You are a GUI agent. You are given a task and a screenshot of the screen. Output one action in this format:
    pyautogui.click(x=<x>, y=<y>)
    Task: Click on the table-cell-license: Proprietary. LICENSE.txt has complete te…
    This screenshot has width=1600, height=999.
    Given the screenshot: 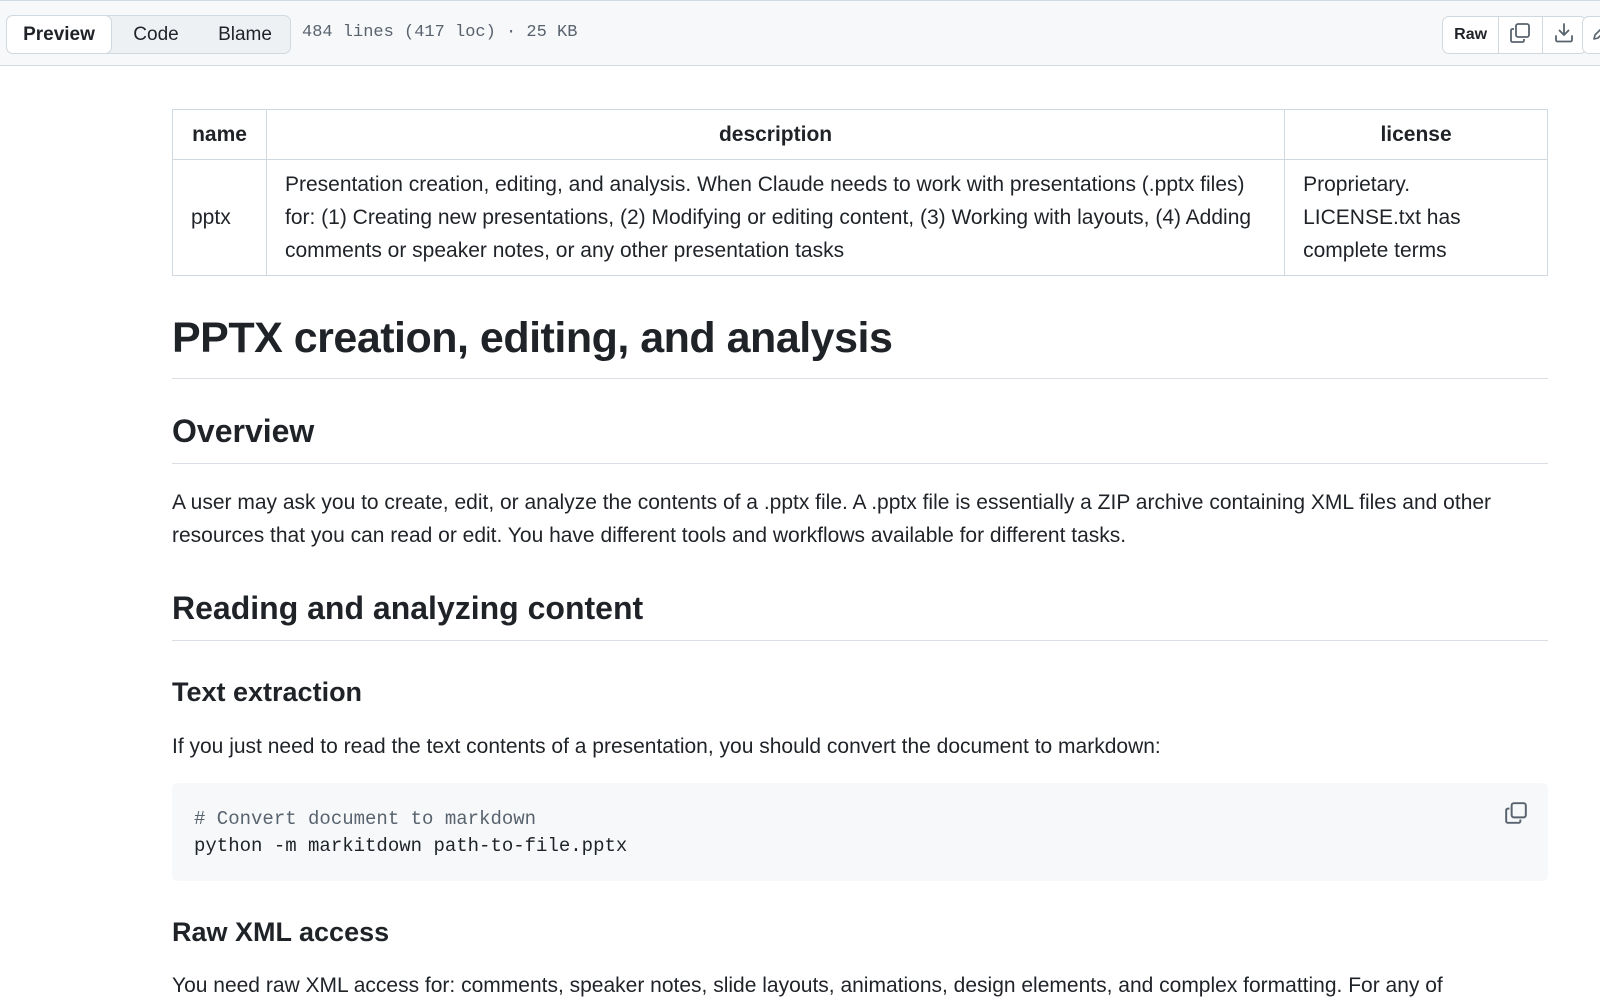 What is the action you would take?
    pyautogui.click(x=1416, y=217)
    